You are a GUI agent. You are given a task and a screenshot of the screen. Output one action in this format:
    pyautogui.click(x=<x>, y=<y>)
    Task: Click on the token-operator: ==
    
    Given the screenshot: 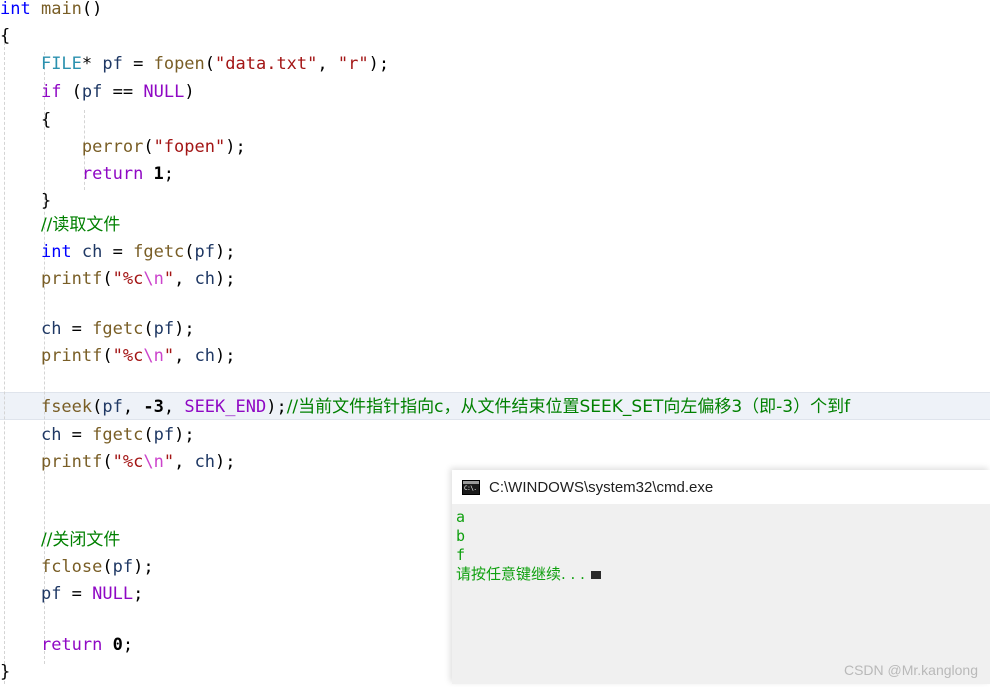 What is the action you would take?
    pyautogui.click(x=123, y=92)
    